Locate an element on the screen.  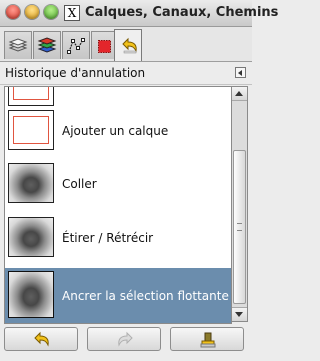
redo-button is located at coordinates (124, 339).